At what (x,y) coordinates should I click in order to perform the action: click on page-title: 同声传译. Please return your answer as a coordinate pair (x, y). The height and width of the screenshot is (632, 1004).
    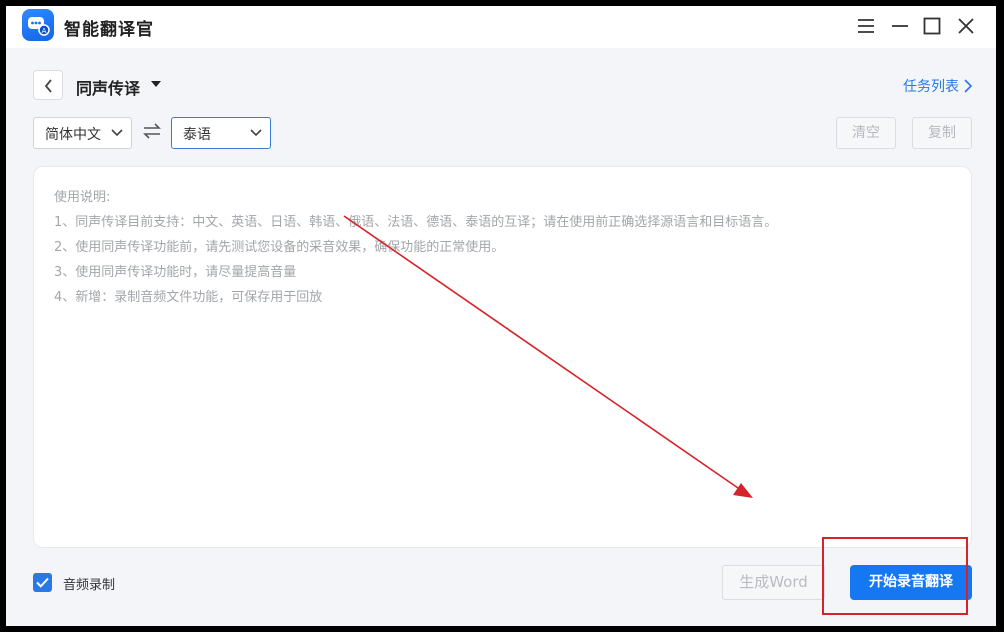
    Looking at the image, I should click on (108, 88).